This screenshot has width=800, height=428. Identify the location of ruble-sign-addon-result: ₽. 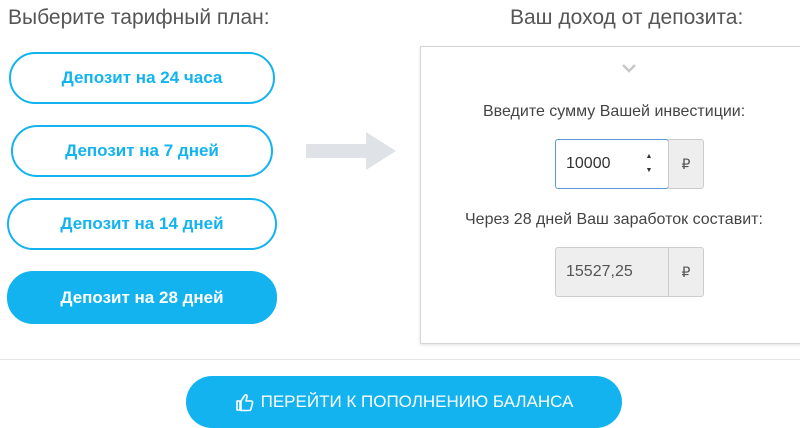
(686, 272).